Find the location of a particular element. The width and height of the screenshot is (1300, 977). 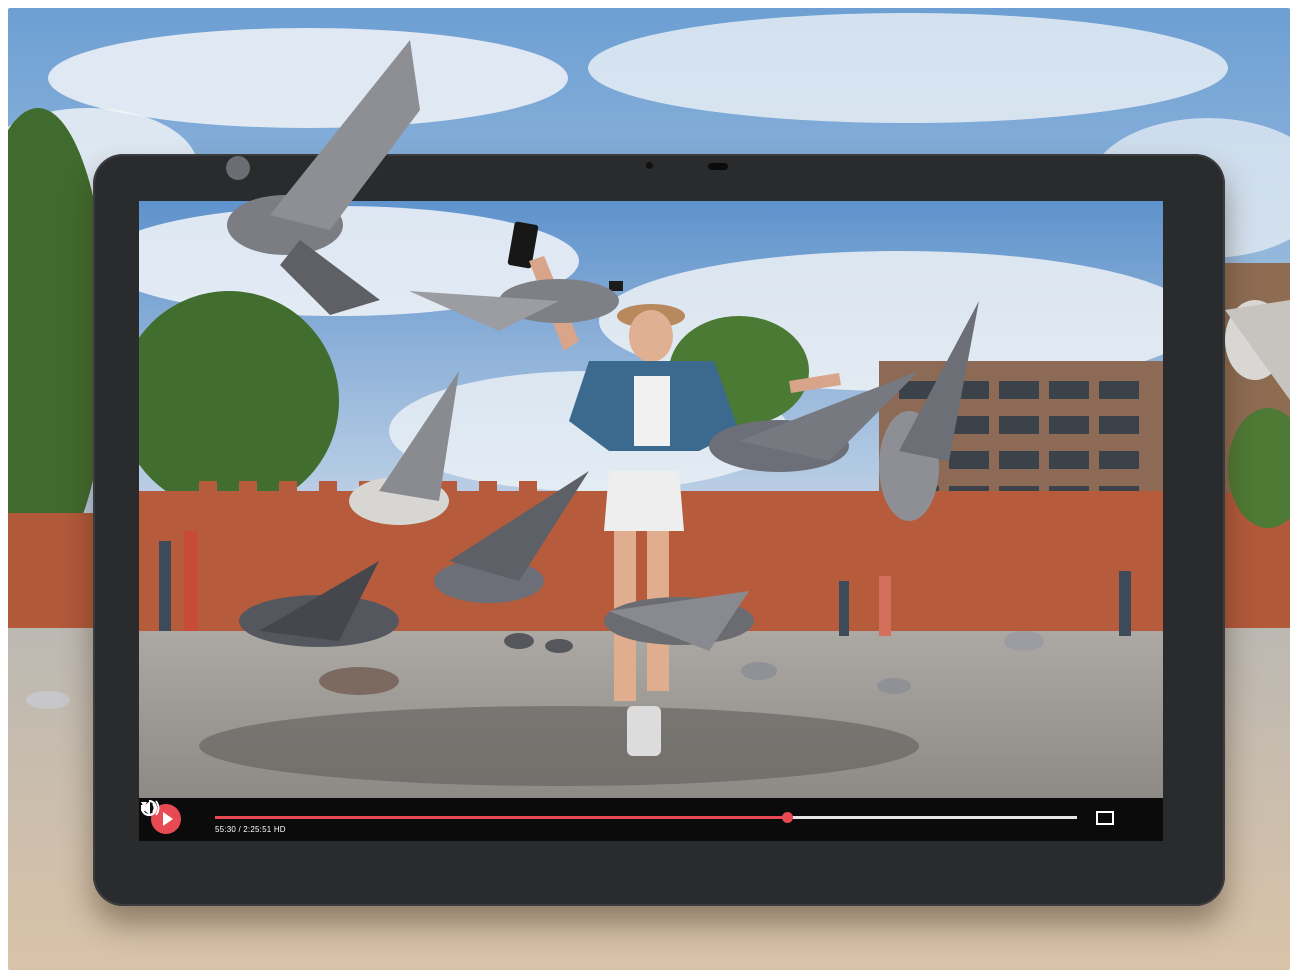

front-camera is located at coordinates (649, 165).